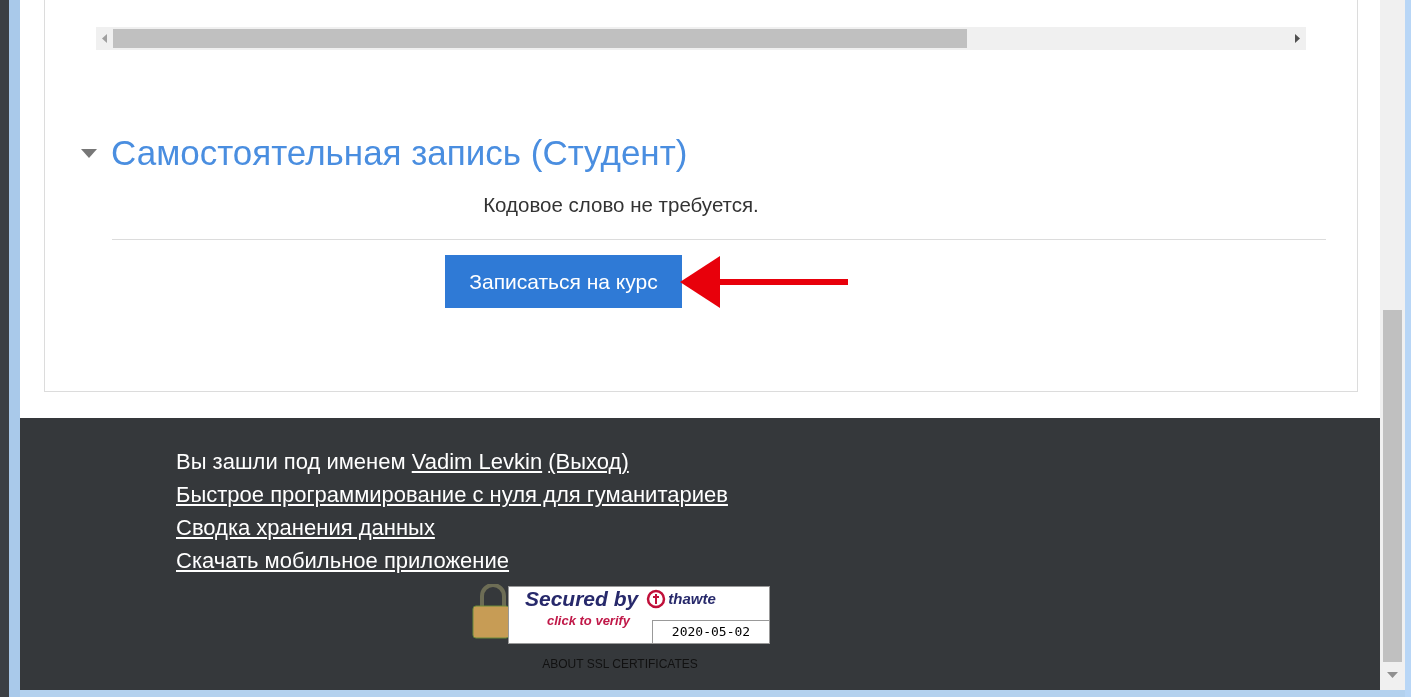 The height and width of the screenshot is (697, 1411). What do you see at coordinates (343, 560) in the screenshot?
I see `footer-link: Скачать мобильное приложение` at bounding box center [343, 560].